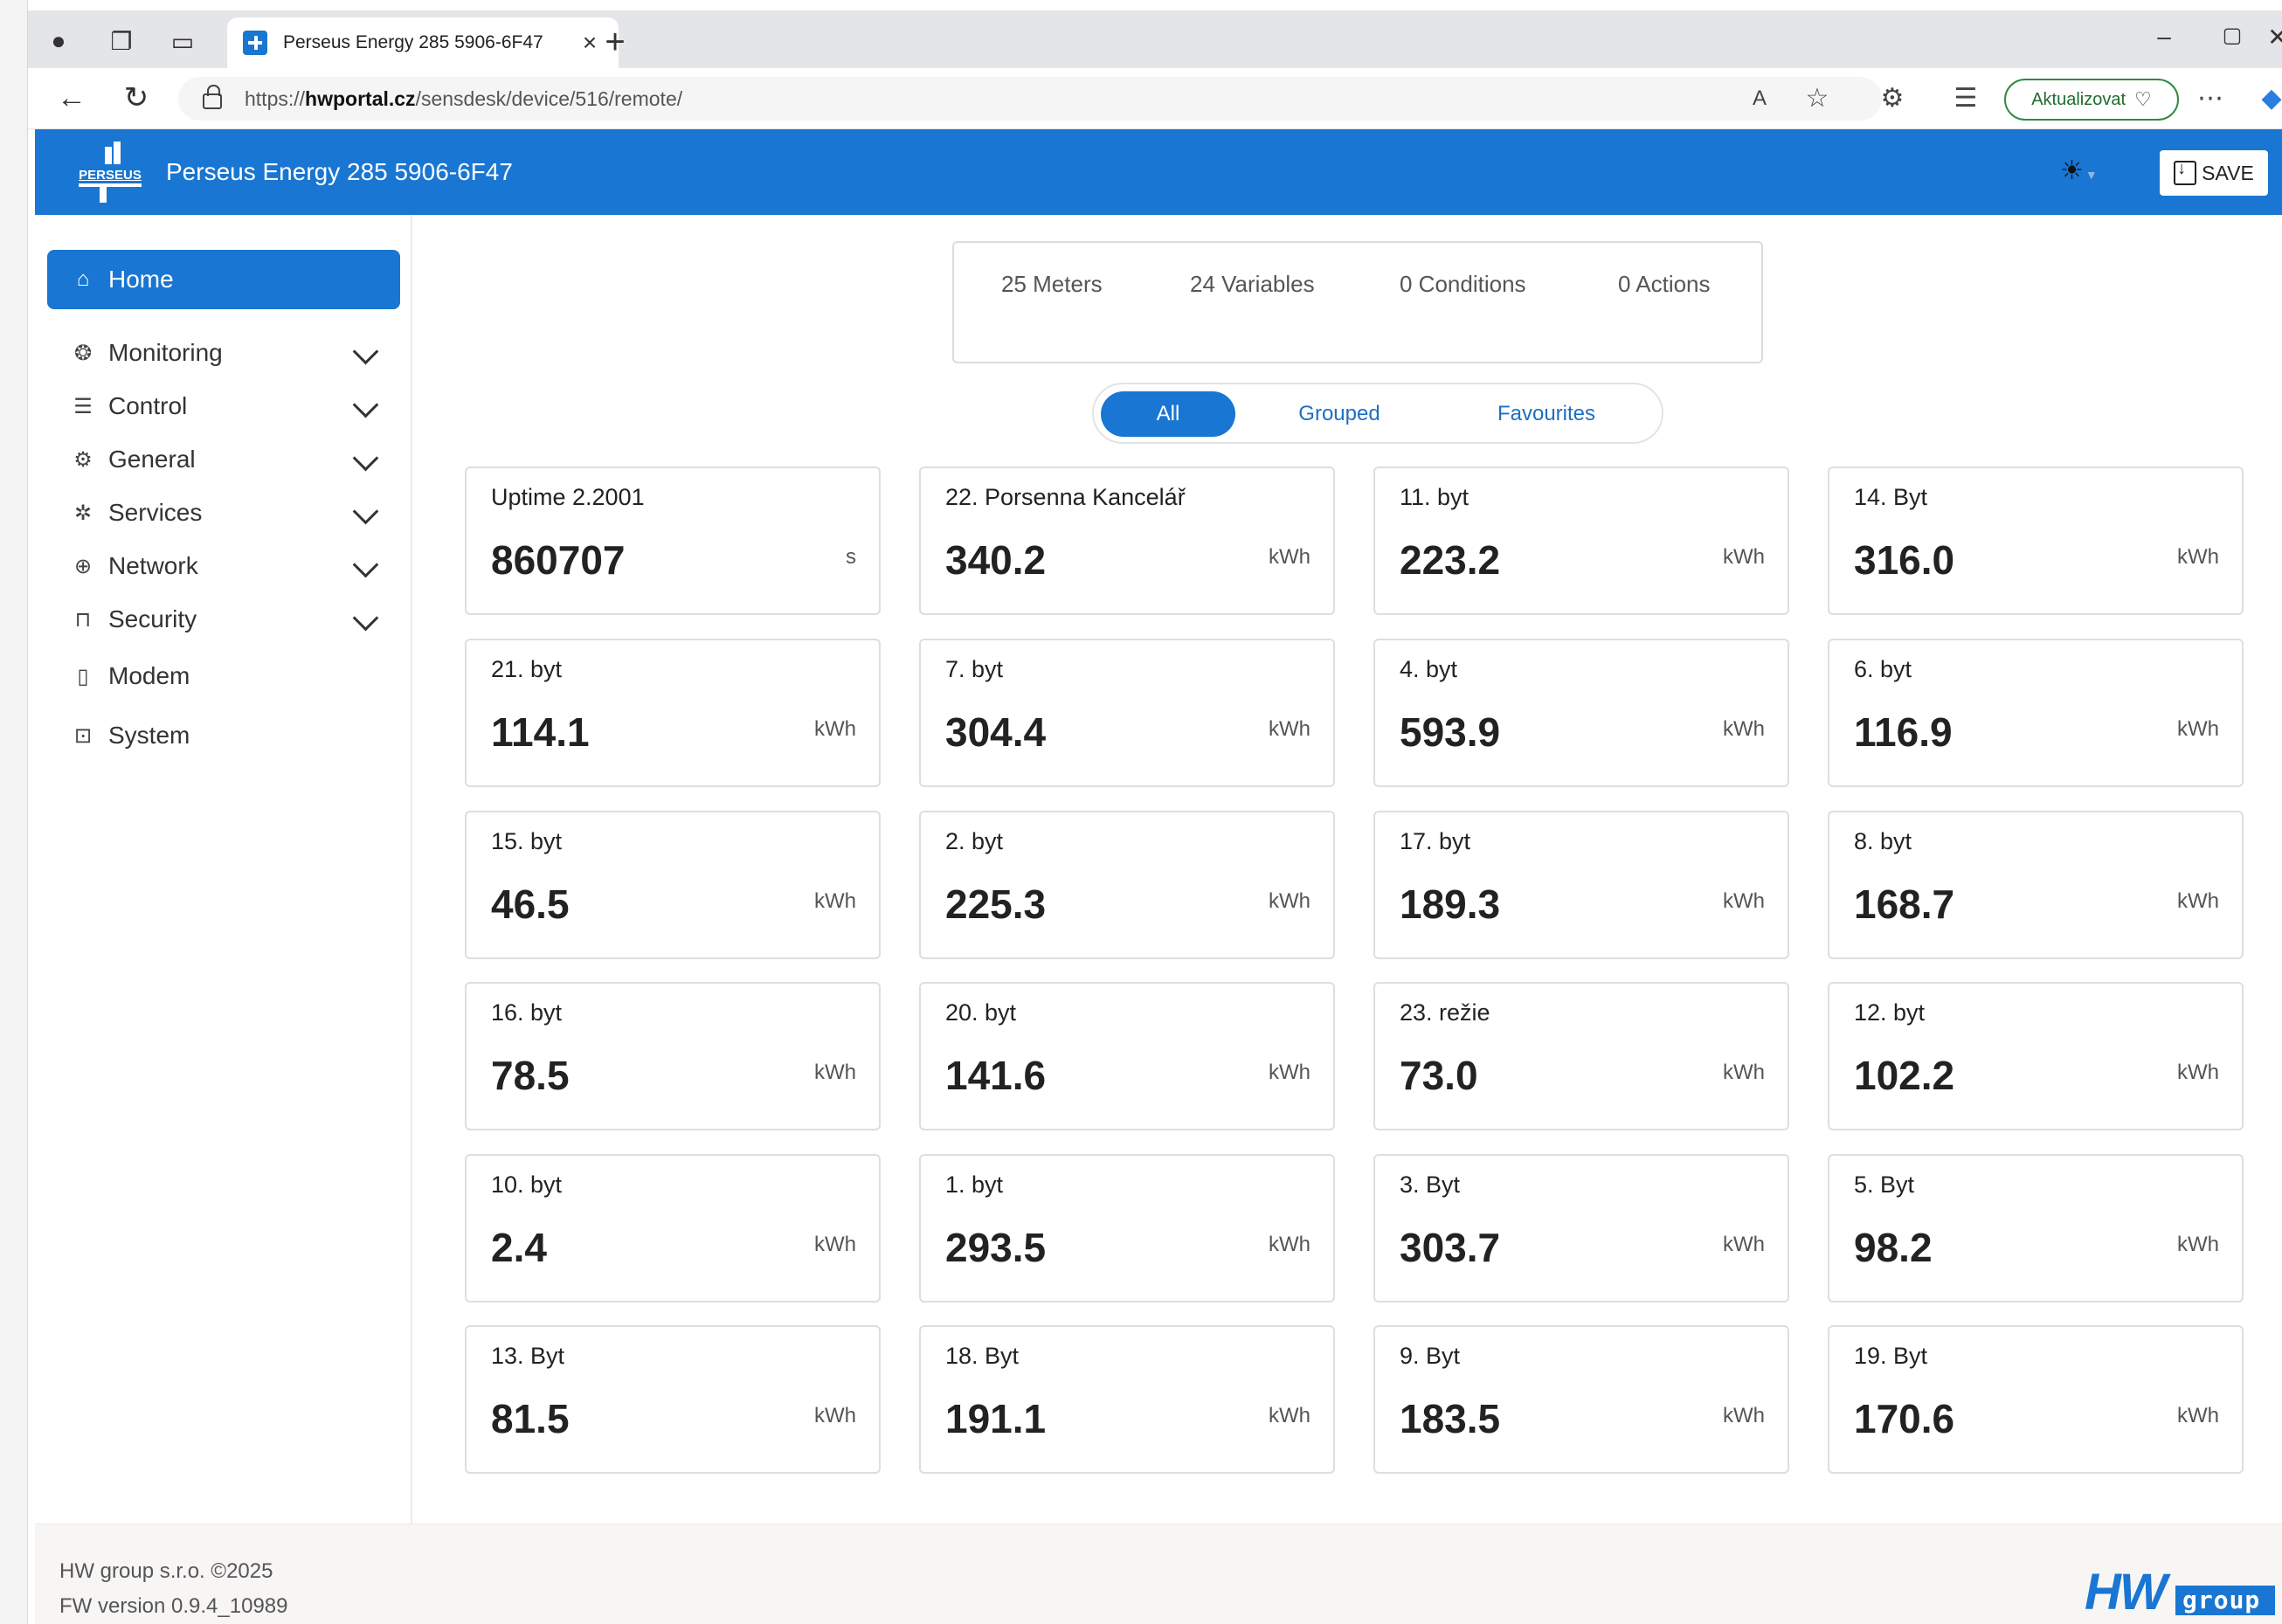 The image size is (2282, 1624). Describe the element at coordinates (1430, 1184) in the screenshot. I see `meter-name: 3. Byt` at that location.